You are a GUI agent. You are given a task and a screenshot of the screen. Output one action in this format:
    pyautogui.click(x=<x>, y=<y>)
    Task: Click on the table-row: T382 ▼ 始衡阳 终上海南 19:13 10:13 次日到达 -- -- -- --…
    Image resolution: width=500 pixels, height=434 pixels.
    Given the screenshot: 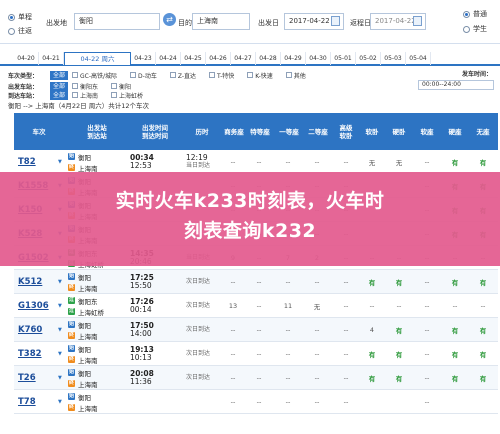 What is the action you would take?
    pyautogui.click(x=256, y=354)
    